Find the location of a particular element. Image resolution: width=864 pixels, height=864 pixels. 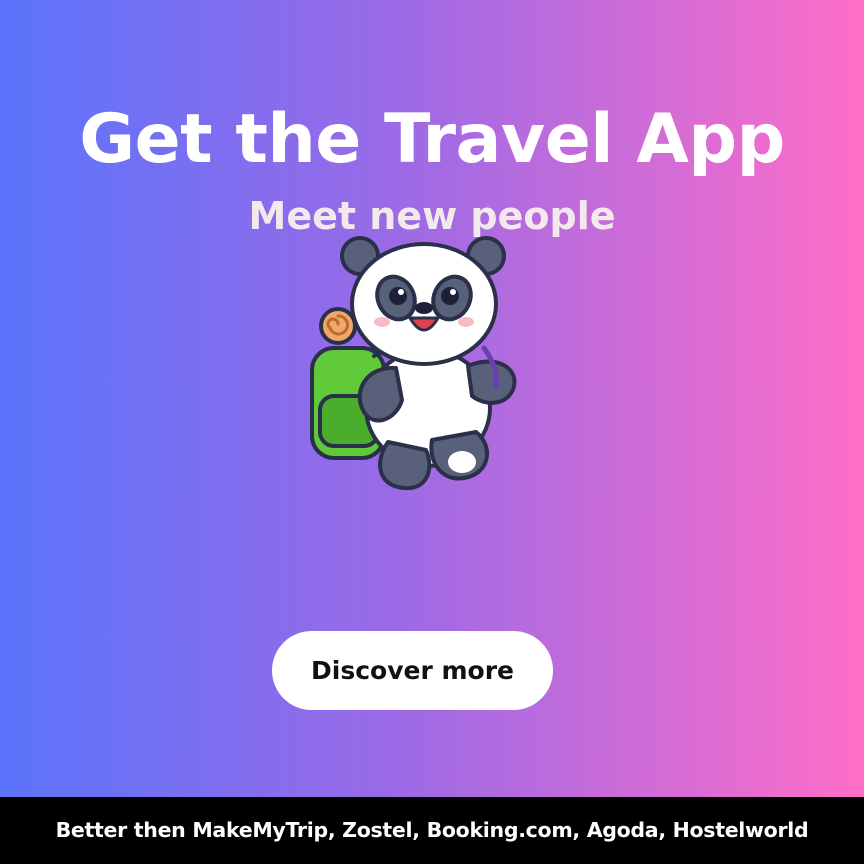

discover-more-button: Discover more is located at coordinates (412, 670).